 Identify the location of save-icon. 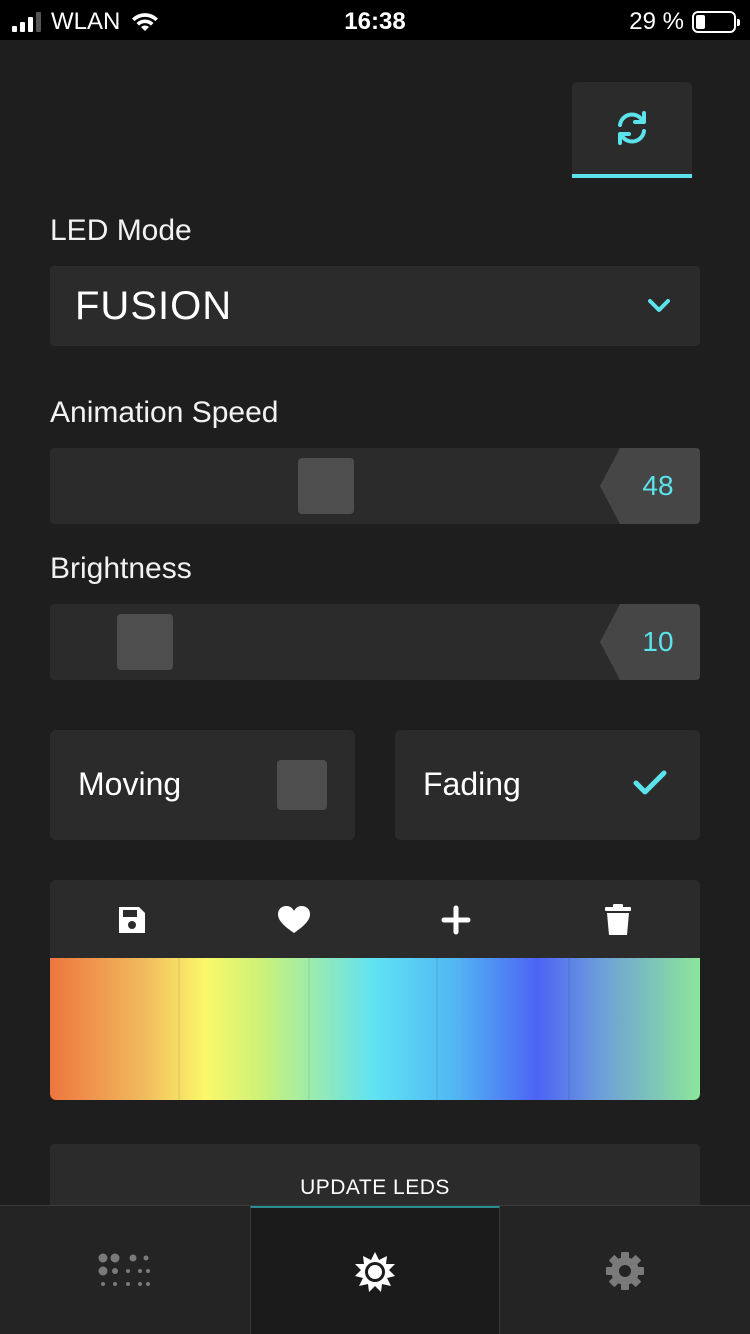
(132, 920).